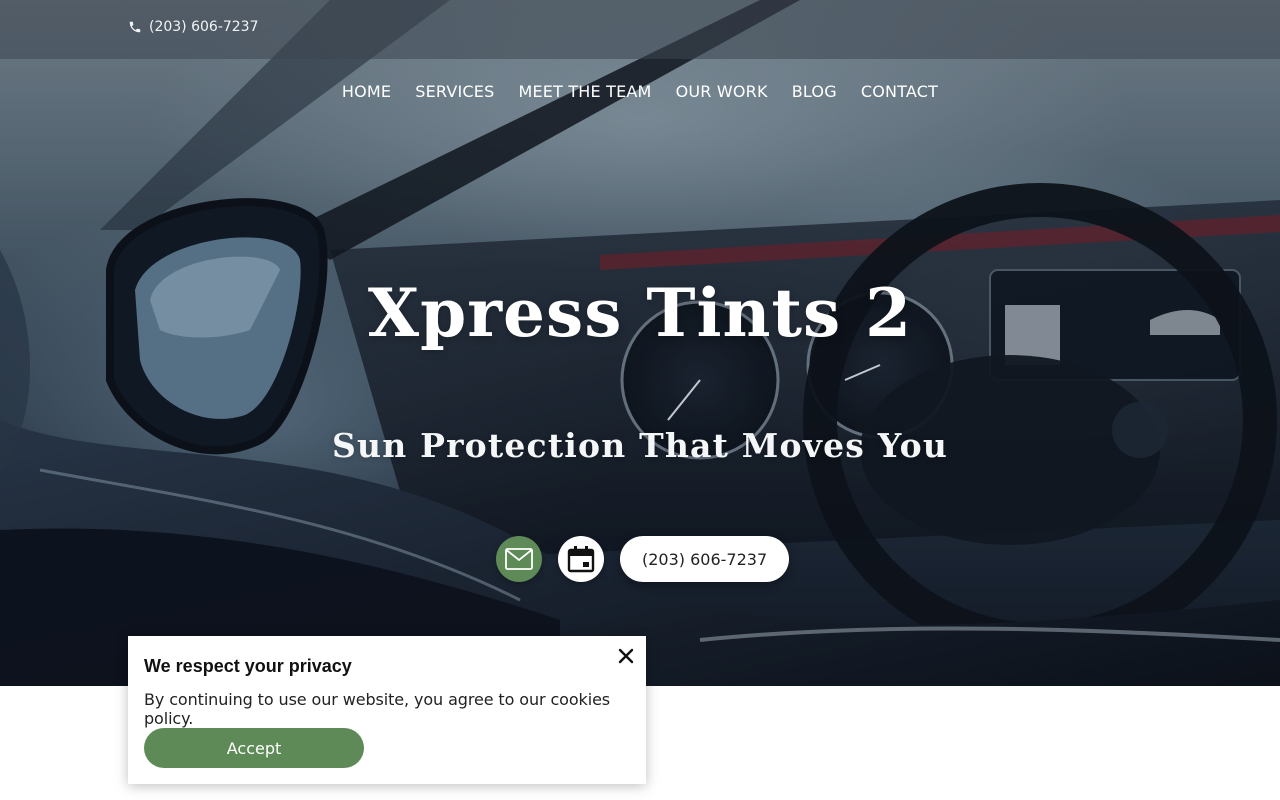  Describe the element at coordinates (248, 666) in the screenshot. I see `cookie-banner-title: We respect your privacy` at that location.